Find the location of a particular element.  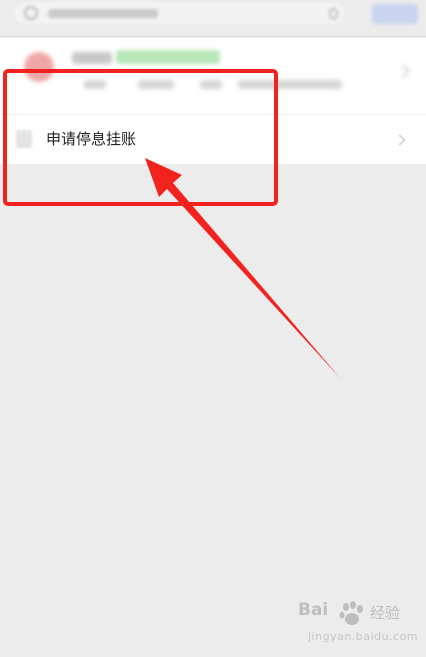

watermark-url: jingyan.baidu.com is located at coordinates (363, 636).